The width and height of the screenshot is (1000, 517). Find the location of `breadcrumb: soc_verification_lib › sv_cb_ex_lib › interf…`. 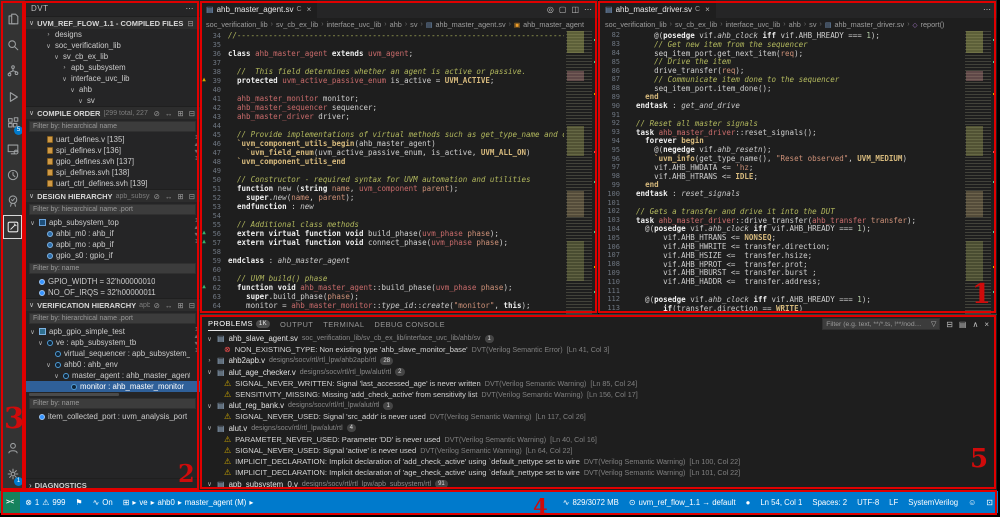

breadcrumb: soc_verification_lib › sv_cb_ex_lib › interf… is located at coordinates (798, 24).